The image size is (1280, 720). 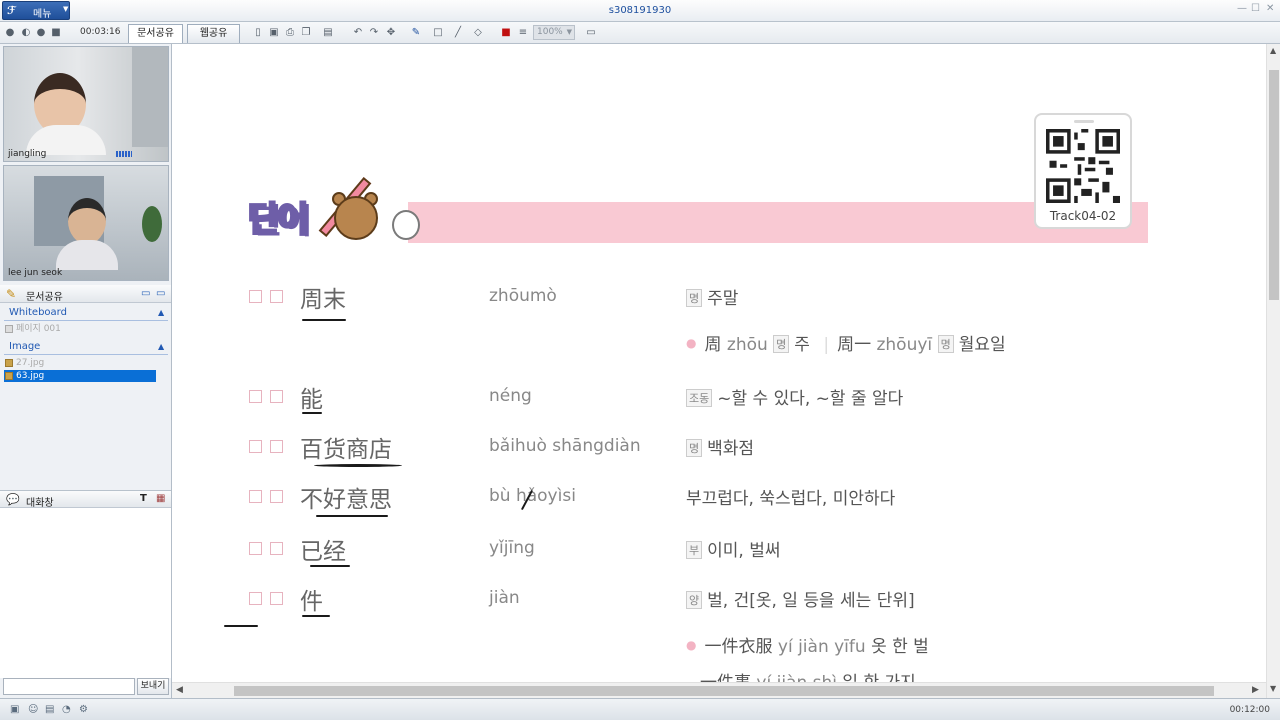 I want to click on whiteboard-section-label: Whiteboard, so click(x=38, y=312).